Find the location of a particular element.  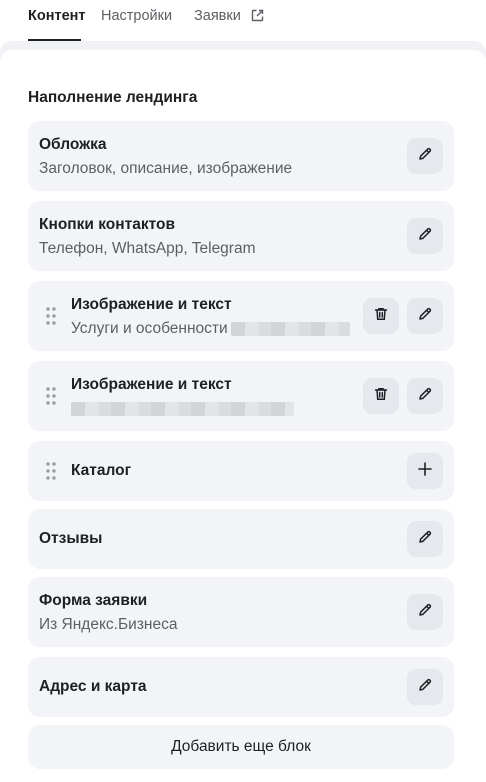

block-catalog: Каталог is located at coordinates (241, 471).